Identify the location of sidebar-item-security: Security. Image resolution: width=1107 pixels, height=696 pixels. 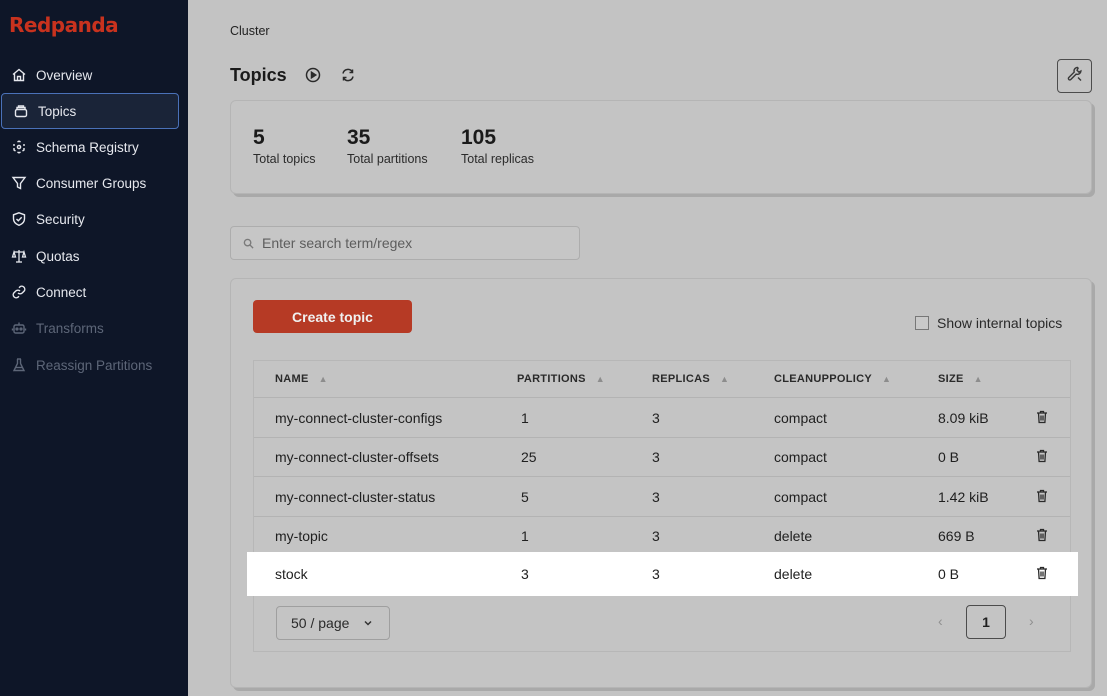
(90, 219).